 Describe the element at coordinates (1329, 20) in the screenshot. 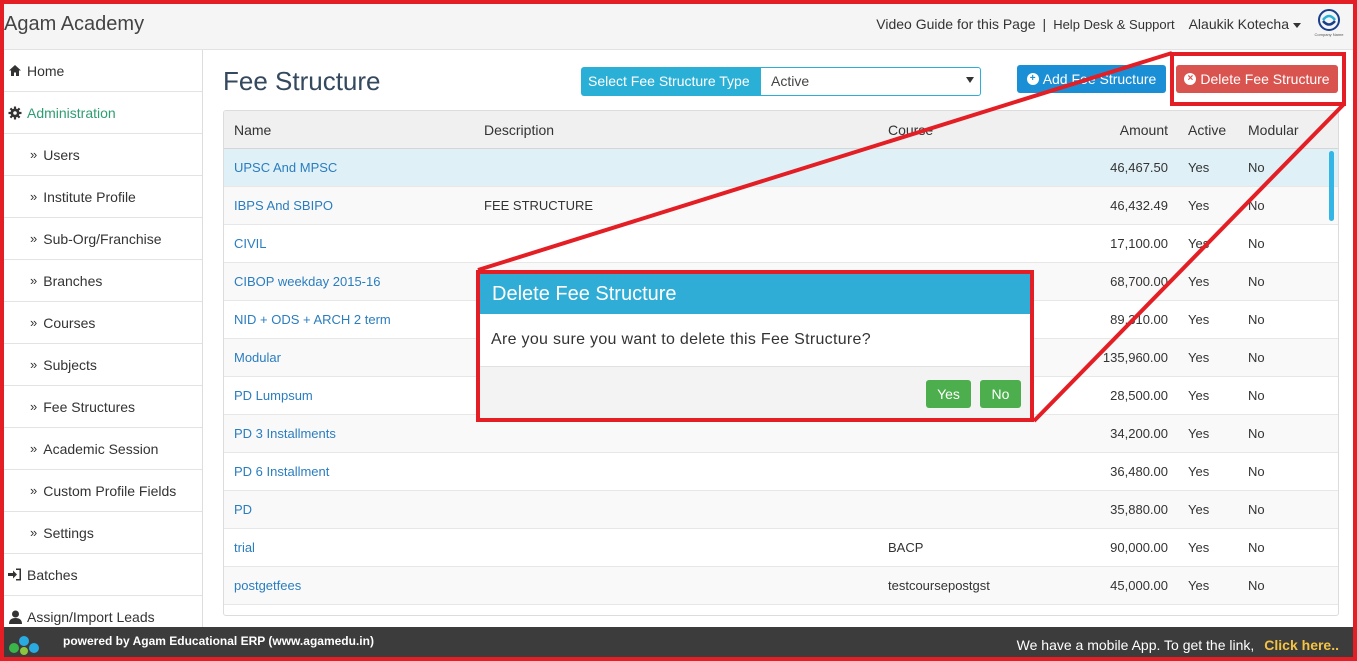

I see `company-logo-icon` at that location.